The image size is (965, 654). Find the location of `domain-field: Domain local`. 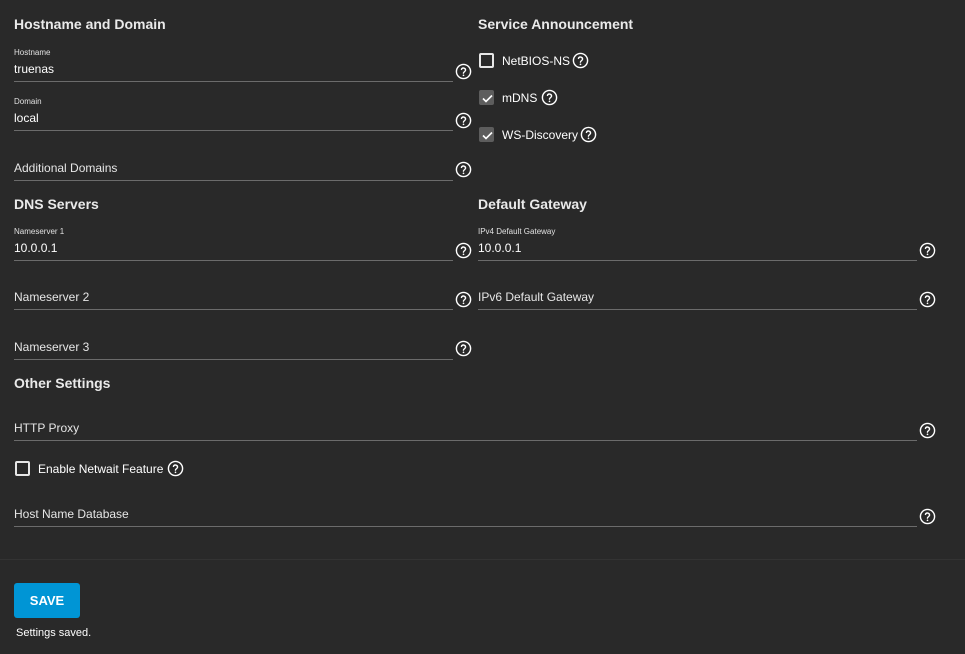

domain-field: Domain local is located at coordinates (233, 114).